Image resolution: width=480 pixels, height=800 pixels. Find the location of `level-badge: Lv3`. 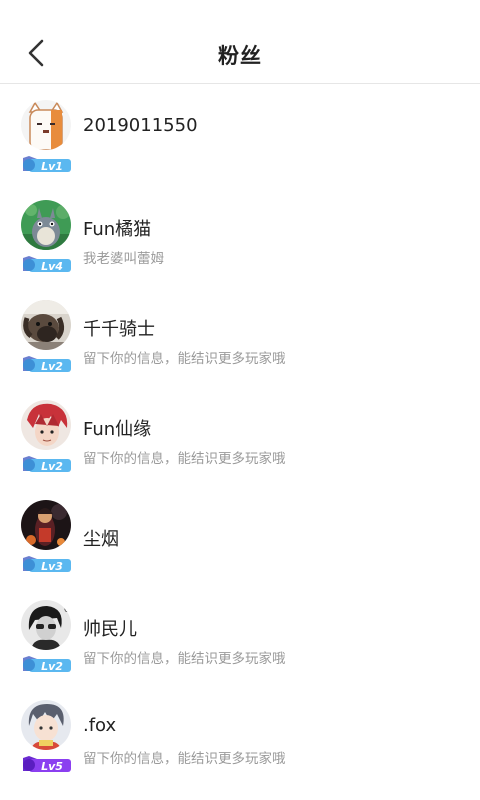

level-badge: Lv3 is located at coordinates (47, 565).